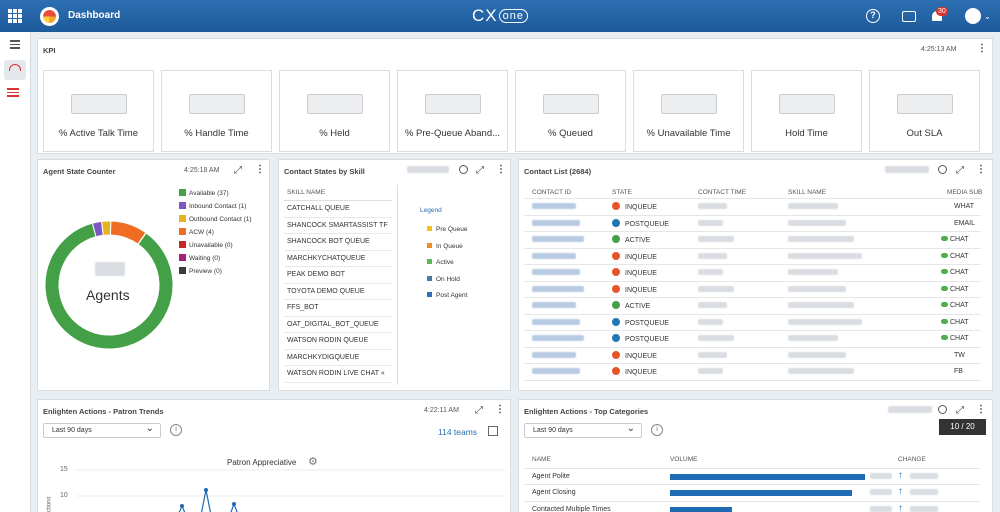 Image resolution: width=1000 pixels, height=512 pixels. Describe the element at coordinates (900, 491) in the screenshot. I see `arrow-up-icon: ↑` at that location.